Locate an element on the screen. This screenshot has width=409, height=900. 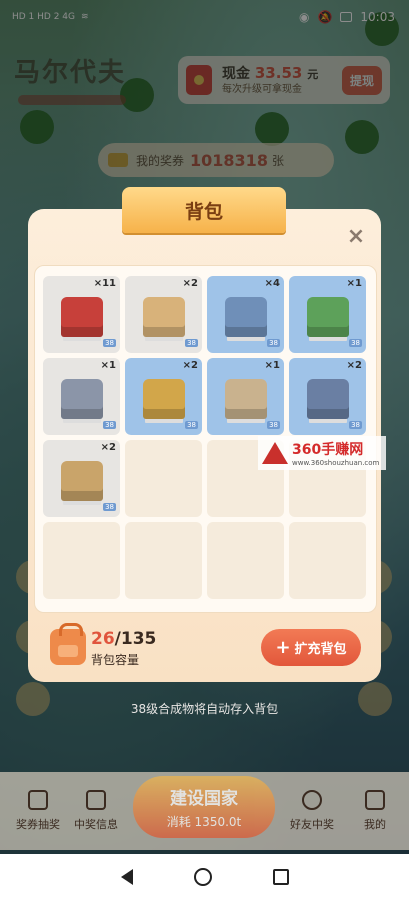
backpack-item-city-skyline: ×4 38 is located at coordinates (245, 314).